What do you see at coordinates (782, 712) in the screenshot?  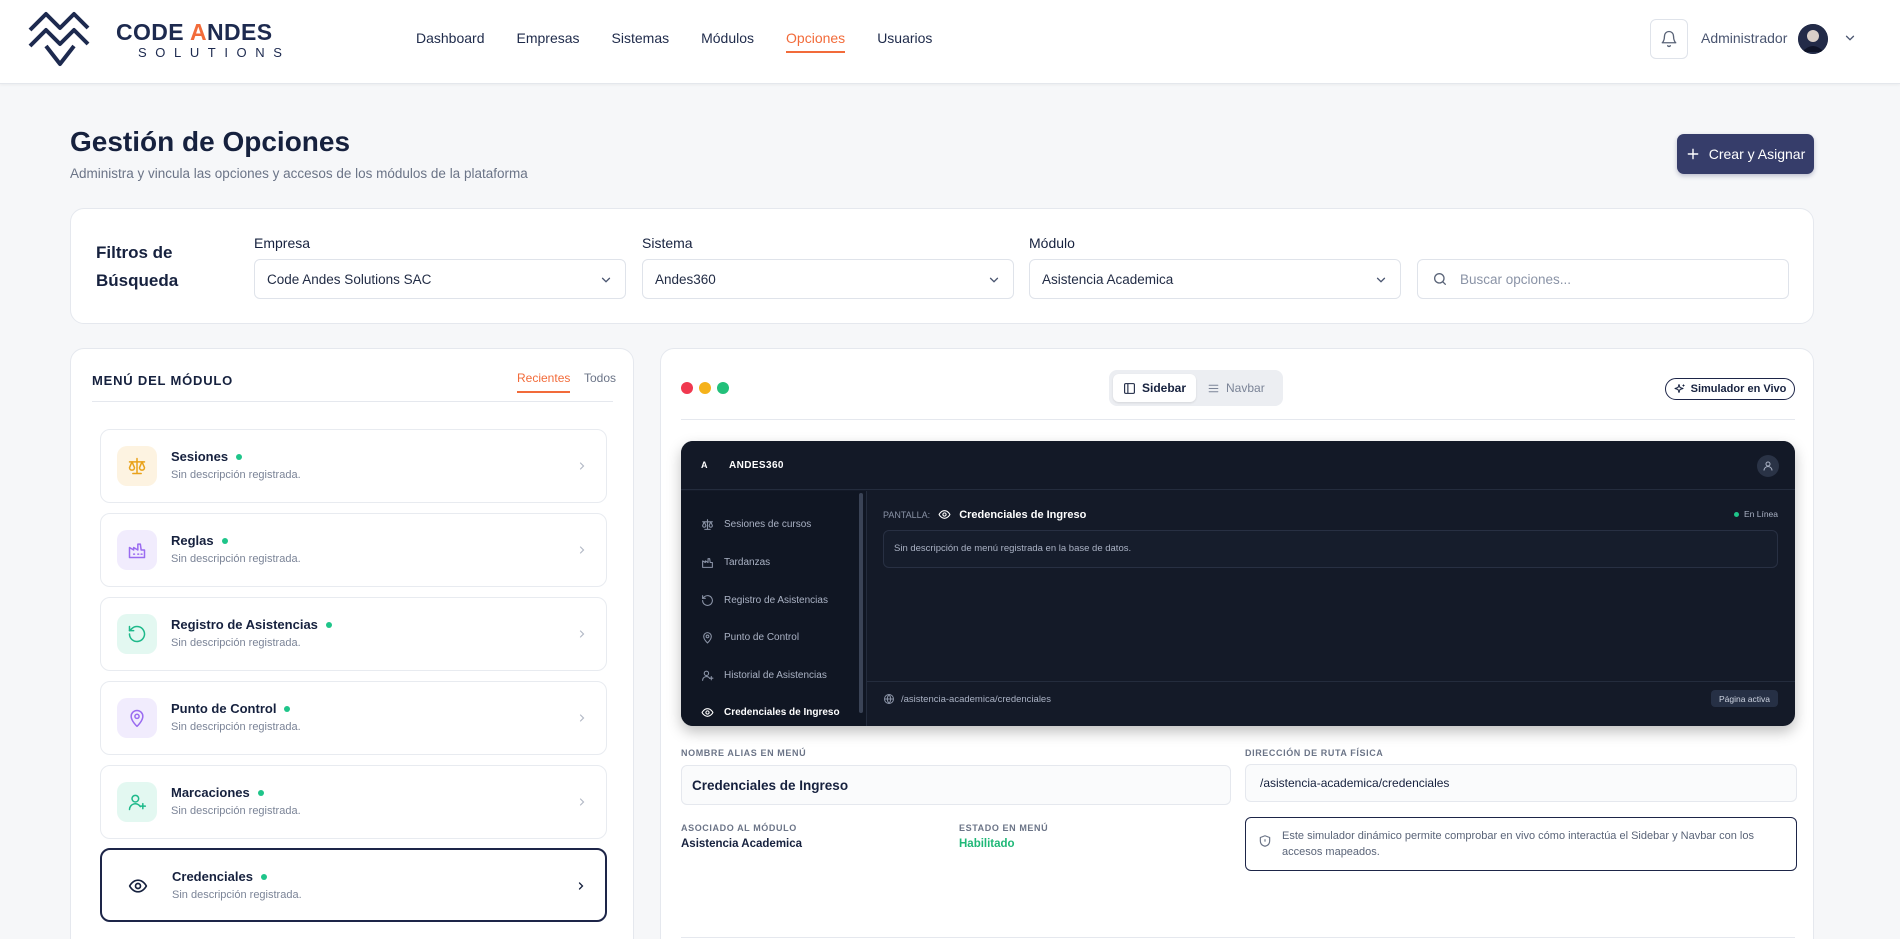 I see `preview-sidebar-label: Credenciales de Ingreso` at bounding box center [782, 712].